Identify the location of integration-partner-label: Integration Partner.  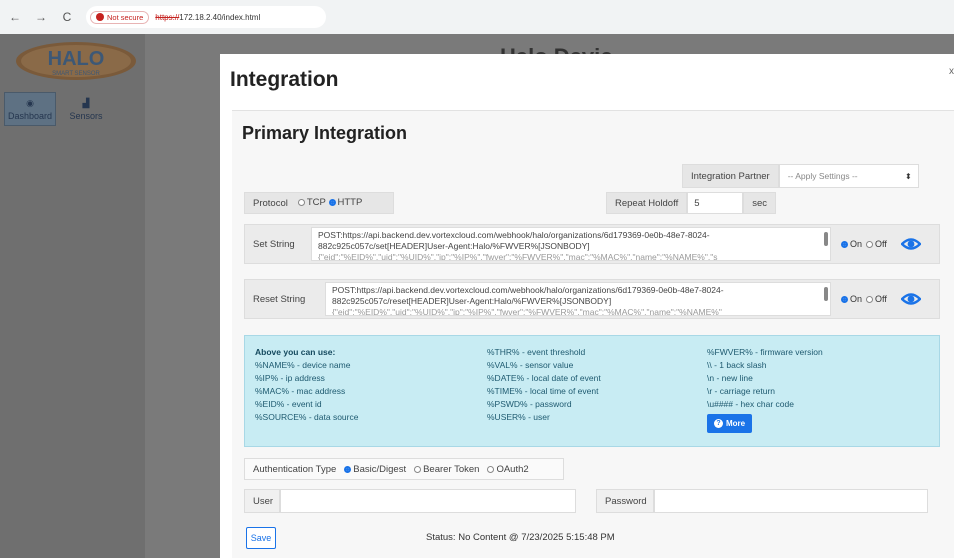
(730, 176).